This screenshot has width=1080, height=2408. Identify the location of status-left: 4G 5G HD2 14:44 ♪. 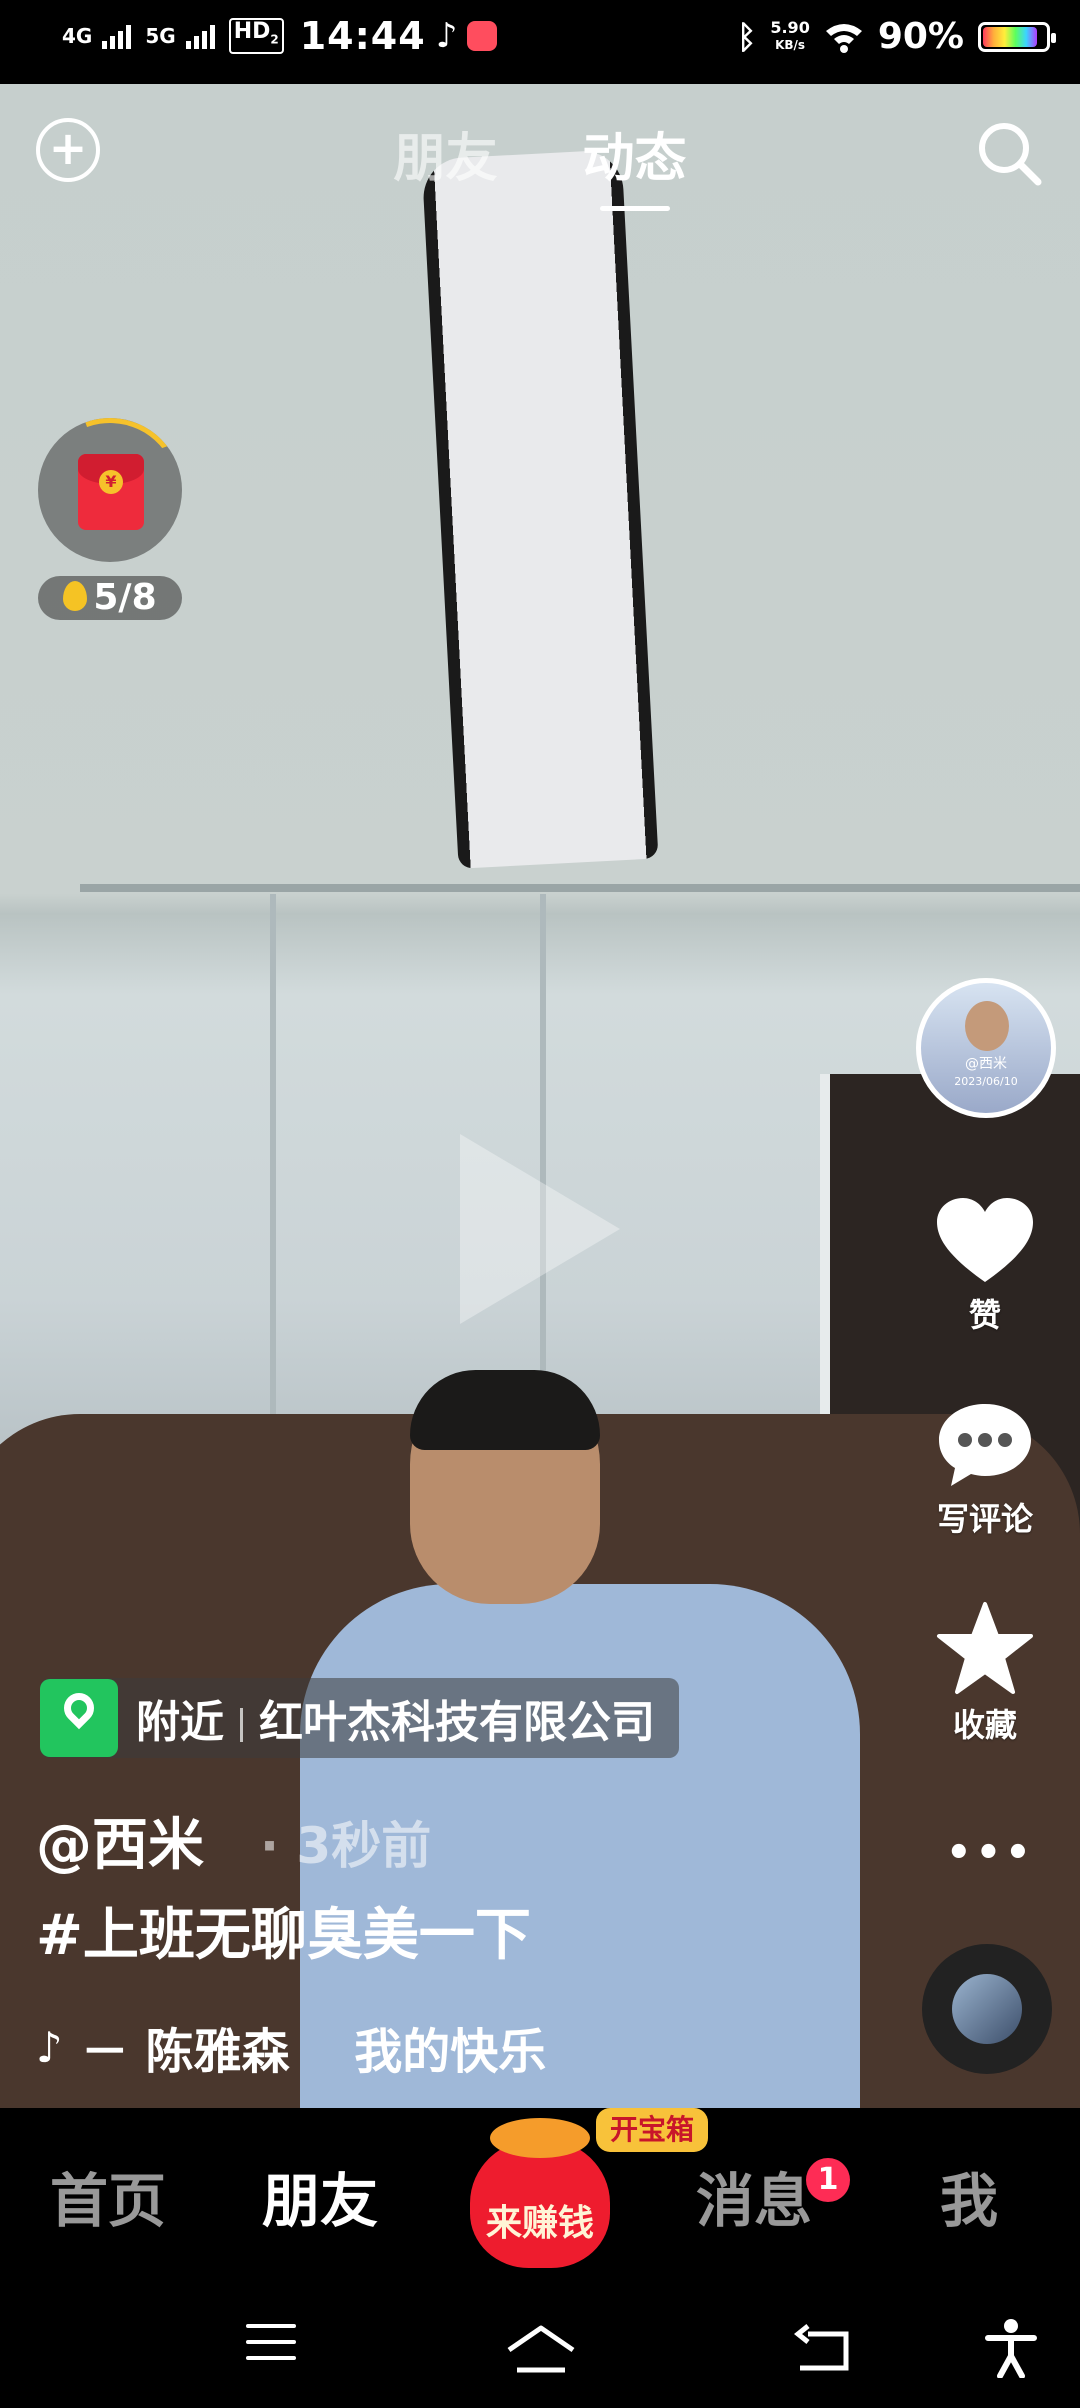
(280, 36).